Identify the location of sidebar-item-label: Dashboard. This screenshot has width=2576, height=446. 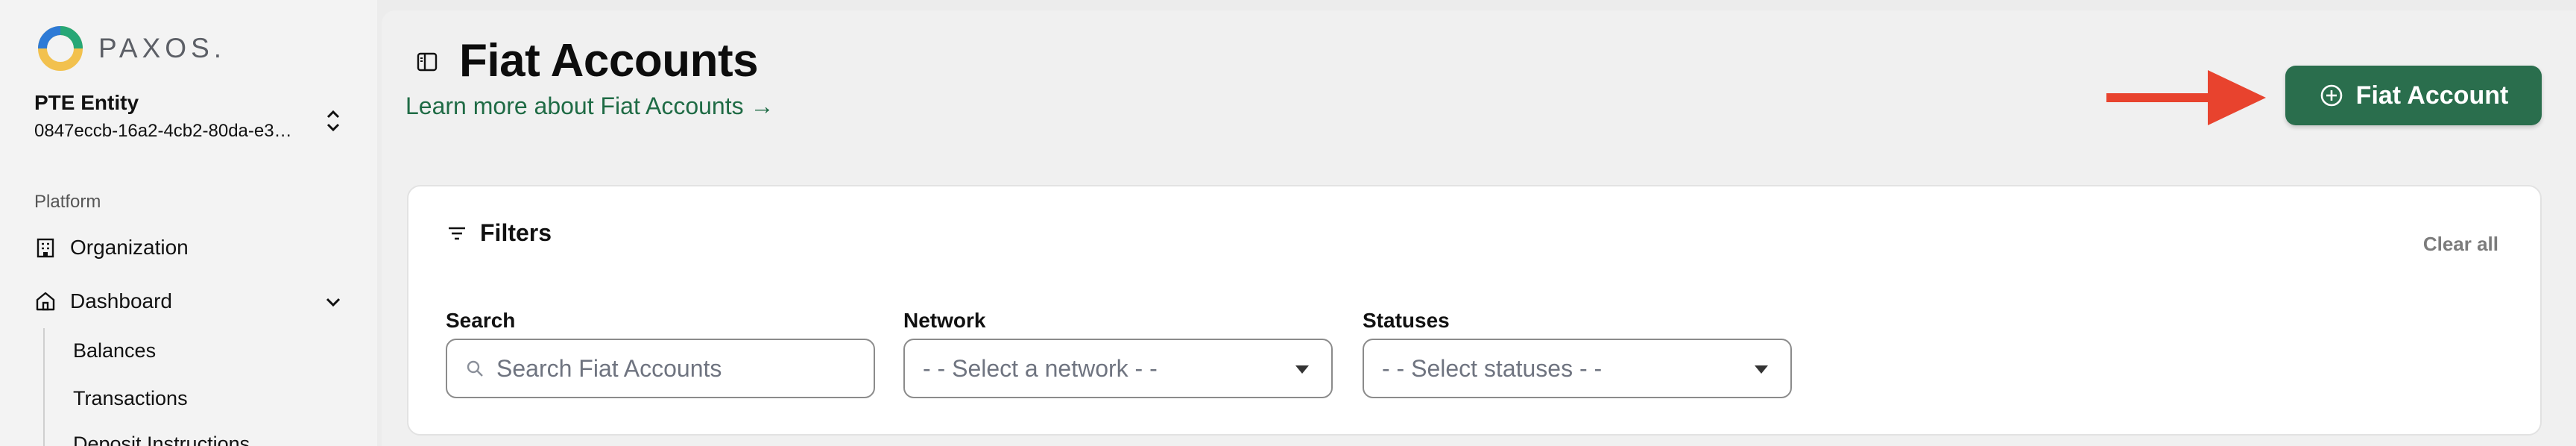
(121, 300).